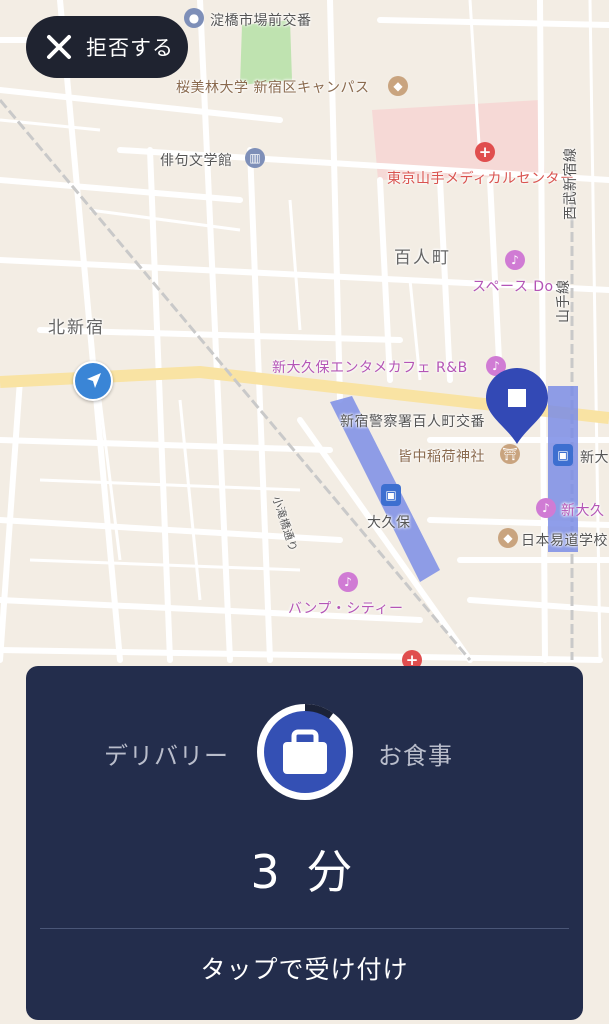  Describe the element at coordinates (564, 301) in the screenshot. I see `map-label: 山手線` at that location.